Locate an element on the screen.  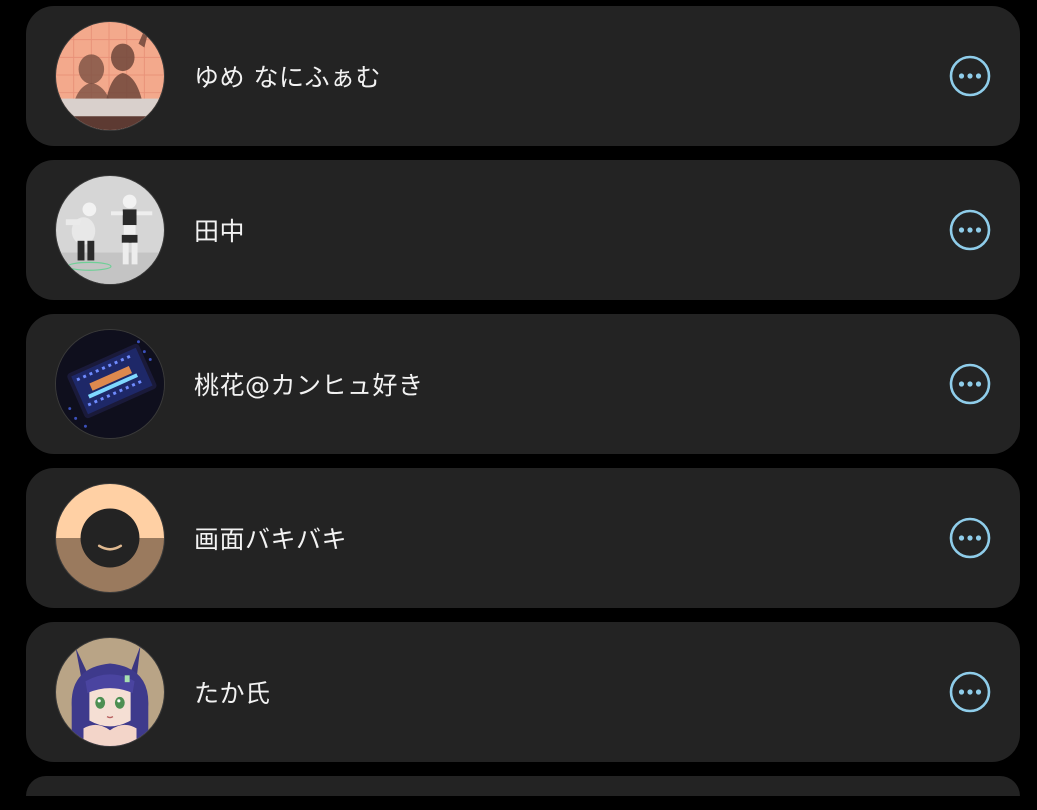
member-name: 田中 is located at coordinates (220, 231).